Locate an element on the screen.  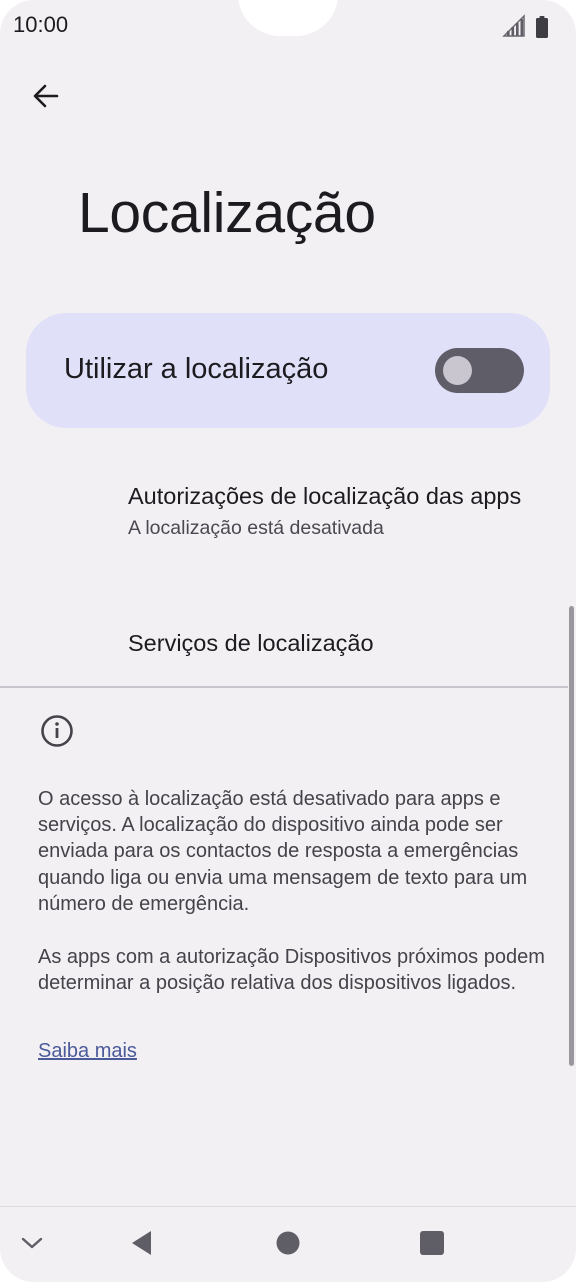
use-location-switch is located at coordinates (479, 370).